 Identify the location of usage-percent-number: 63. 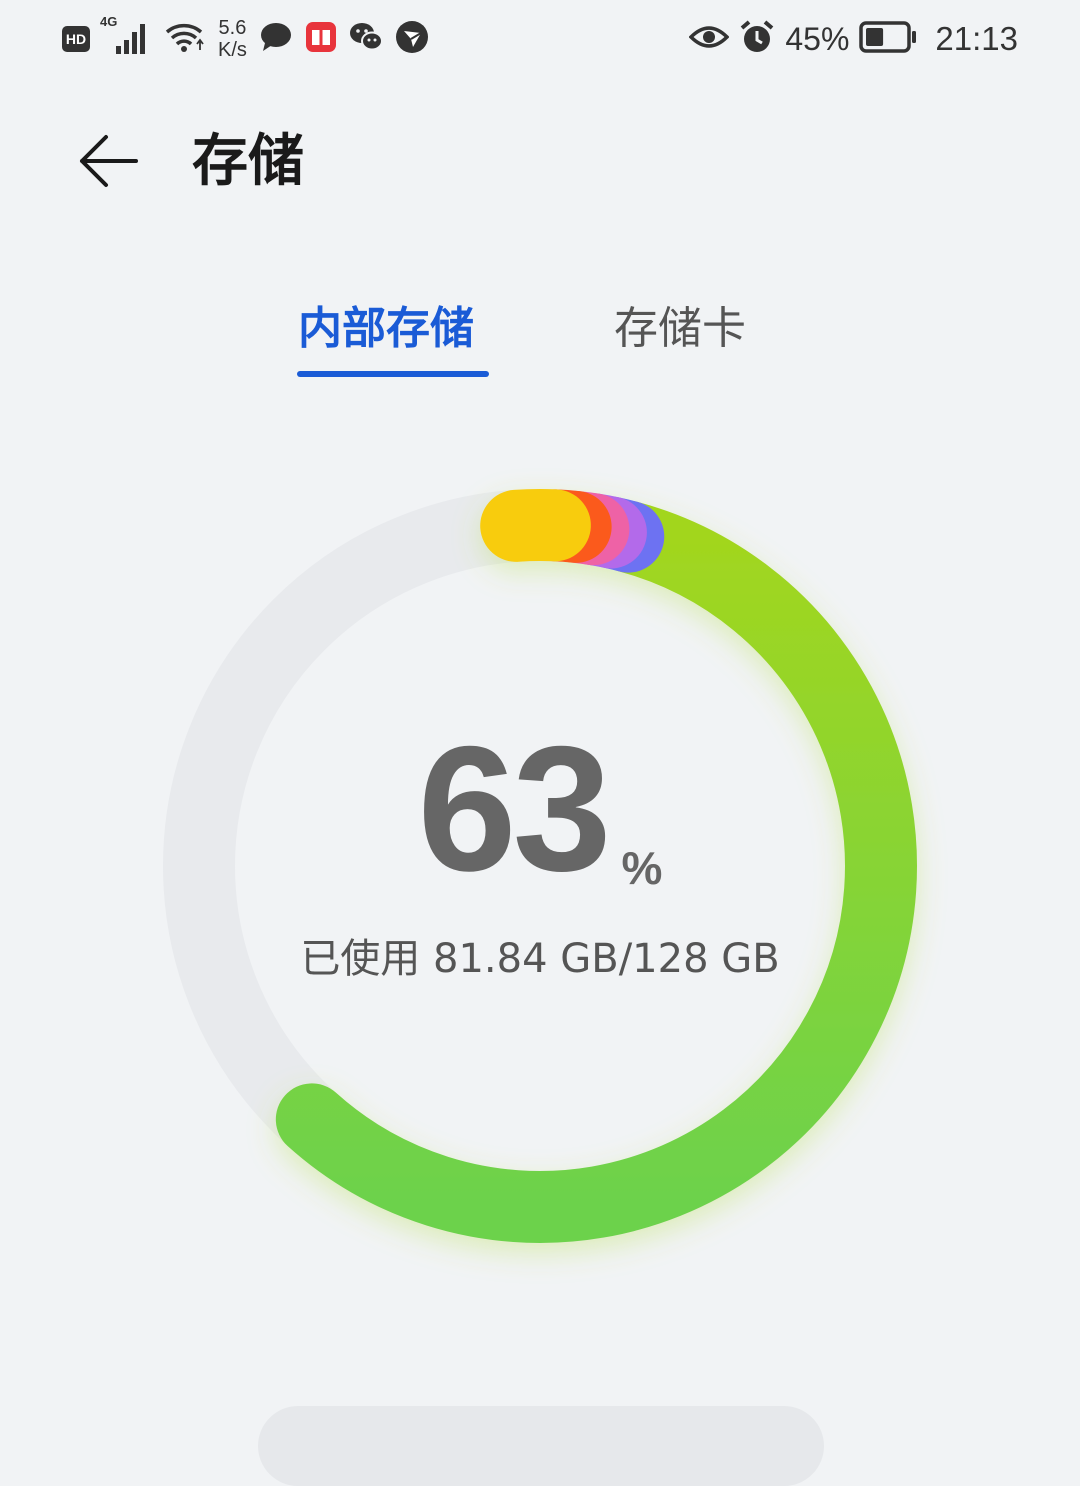
(514, 808).